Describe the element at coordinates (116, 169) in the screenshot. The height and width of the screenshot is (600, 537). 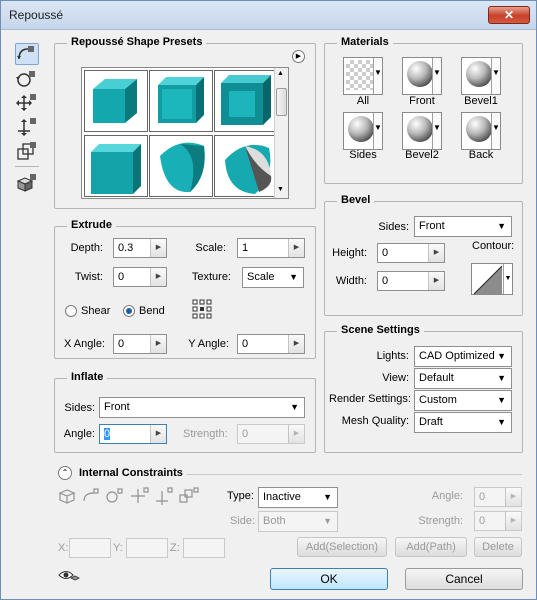
I see `preset-rounded-icon` at that location.